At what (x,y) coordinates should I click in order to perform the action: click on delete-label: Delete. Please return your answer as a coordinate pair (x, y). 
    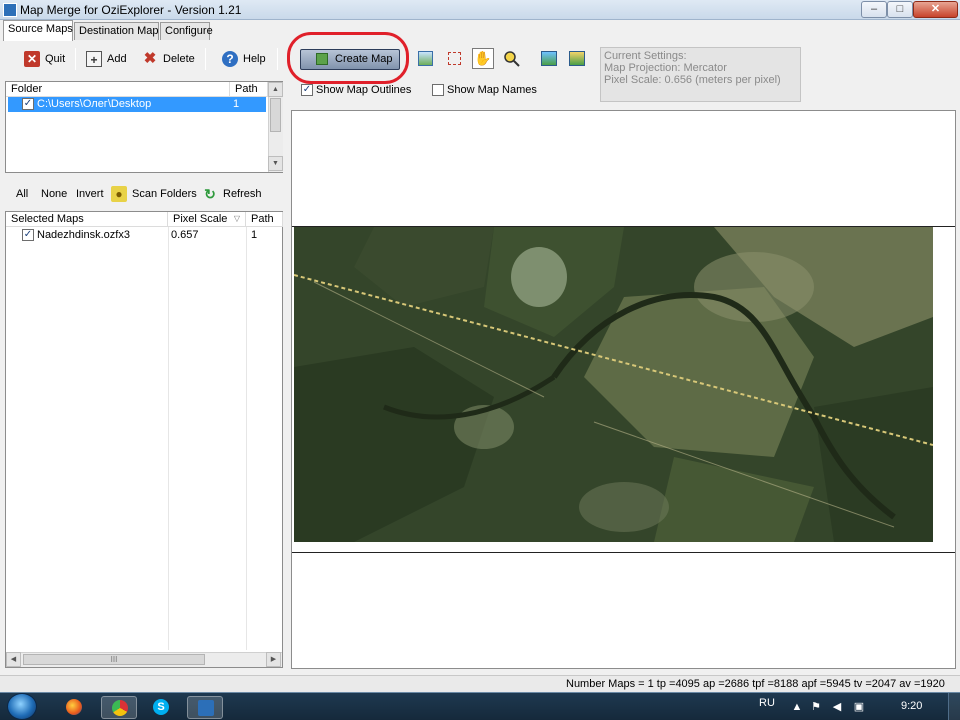
    Looking at the image, I should click on (179, 59).